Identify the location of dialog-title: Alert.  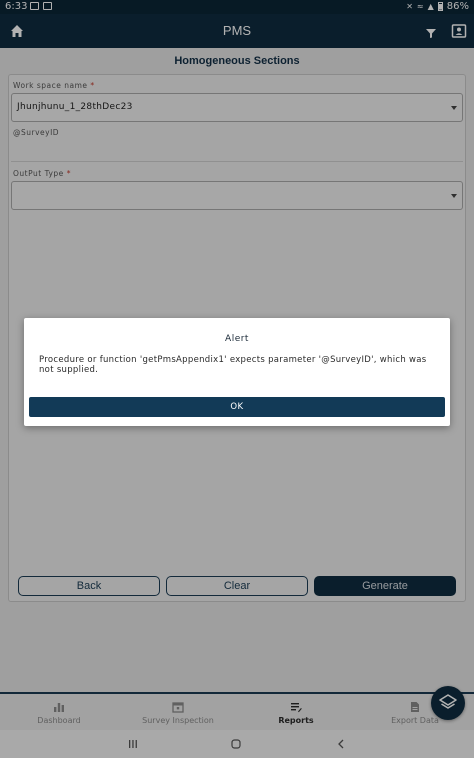
(237, 339).